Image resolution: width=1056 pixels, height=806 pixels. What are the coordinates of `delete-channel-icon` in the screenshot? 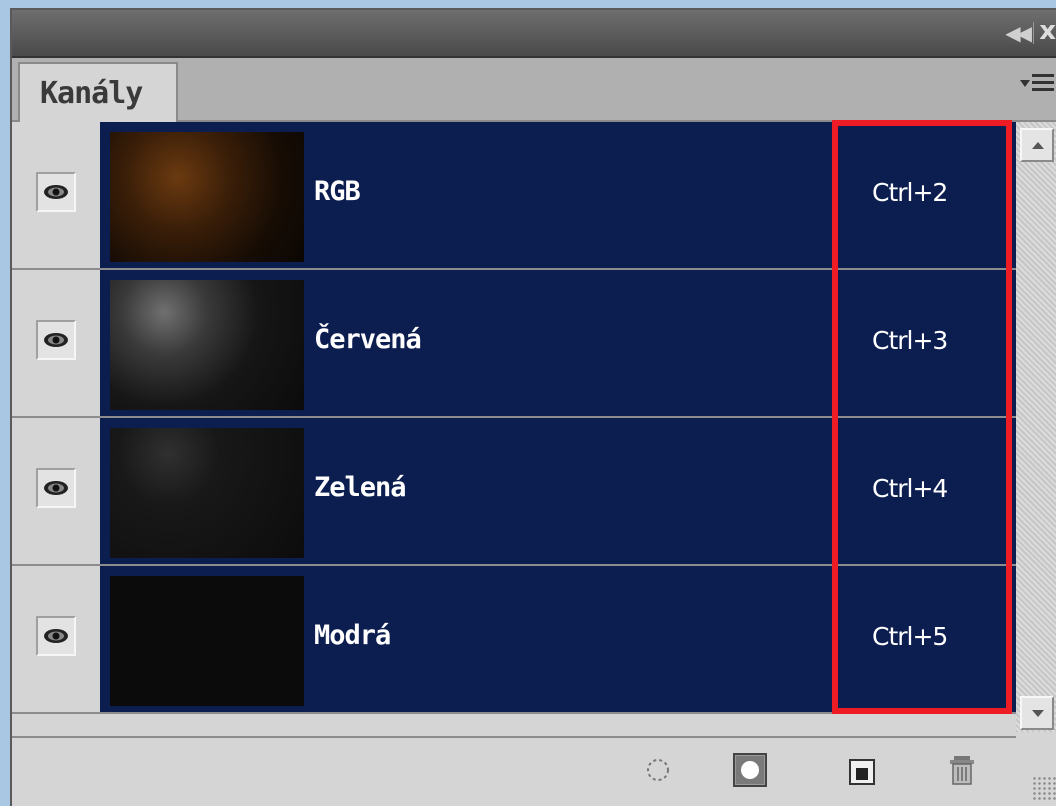 It's located at (962, 770).